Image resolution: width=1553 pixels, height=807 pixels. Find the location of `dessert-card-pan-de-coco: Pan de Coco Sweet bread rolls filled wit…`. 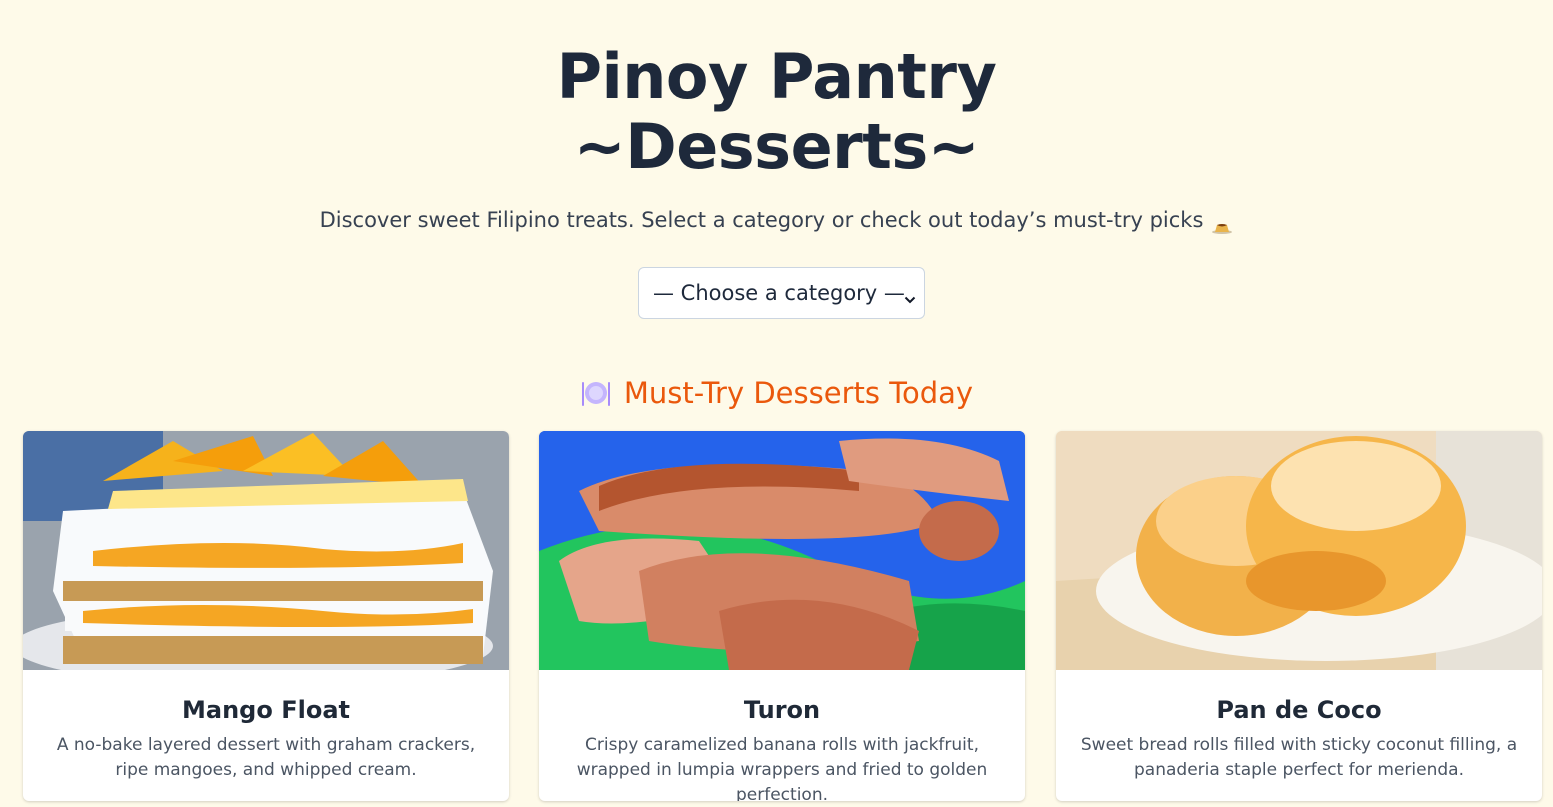

dessert-card-pan-de-coco: Pan de Coco Sweet bread rolls filled wit… is located at coordinates (1299, 616).